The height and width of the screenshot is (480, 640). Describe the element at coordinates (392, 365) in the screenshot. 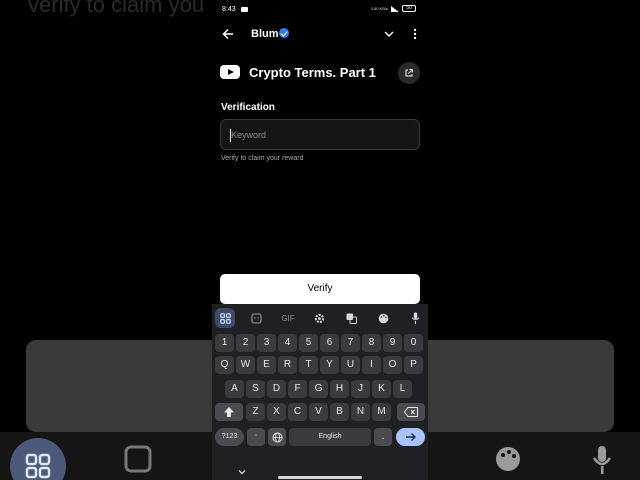

I see `key-o: O` at that location.